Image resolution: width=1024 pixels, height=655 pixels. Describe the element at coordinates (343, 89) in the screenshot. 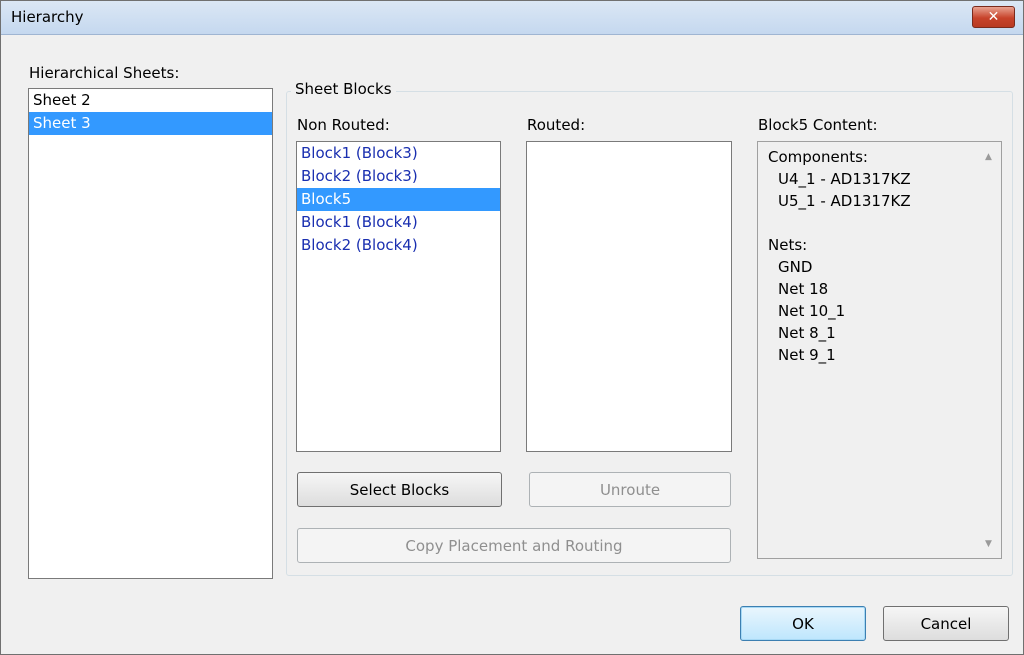

I see `sheet-blocks-title: Sheet Blocks` at that location.